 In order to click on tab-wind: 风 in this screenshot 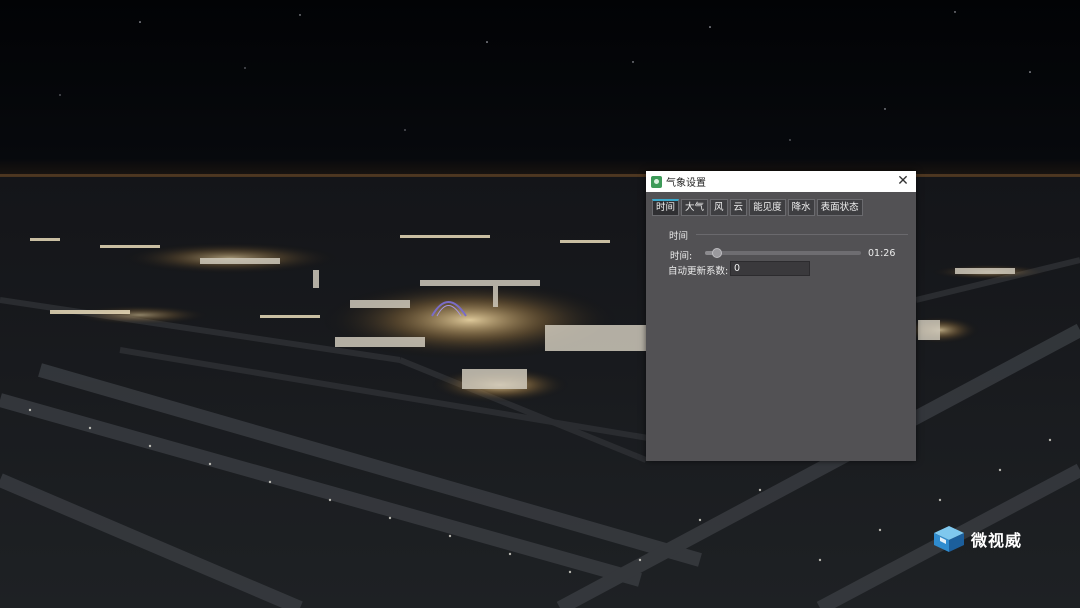, I will do `click(719, 207)`.